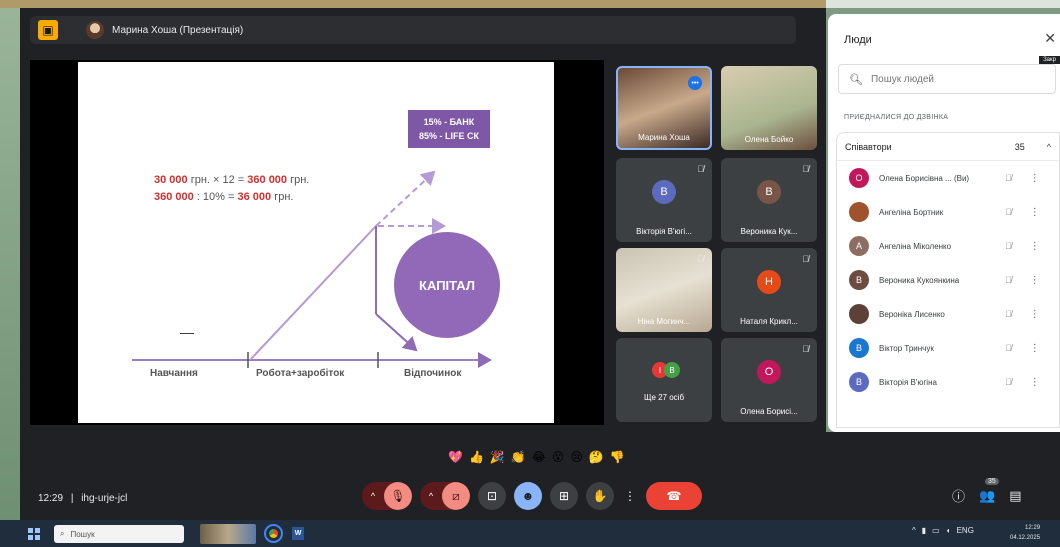 Image resolution: width=1060 pixels, height=547 pixels. I want to click on reaction-heart: 💖, so click(455, 457).